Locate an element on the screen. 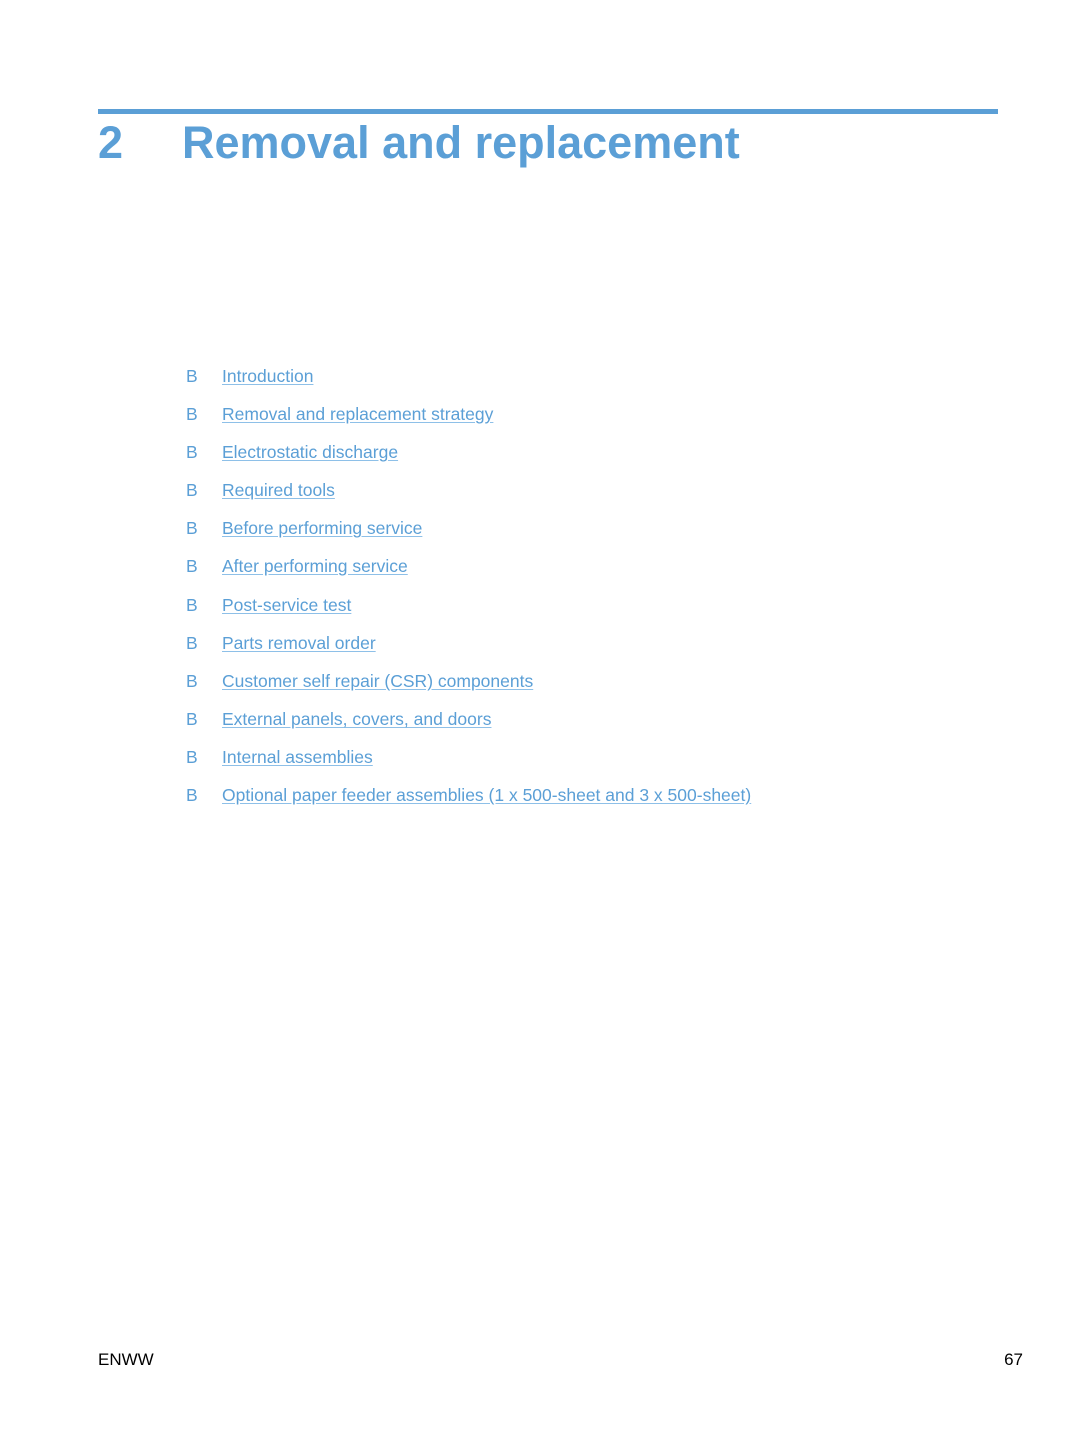 Image resolution: width=1080 pixels, height=1437 pixels. toc-link-parts-removal-order: Parts removal order is located at coordinates (299, 643).